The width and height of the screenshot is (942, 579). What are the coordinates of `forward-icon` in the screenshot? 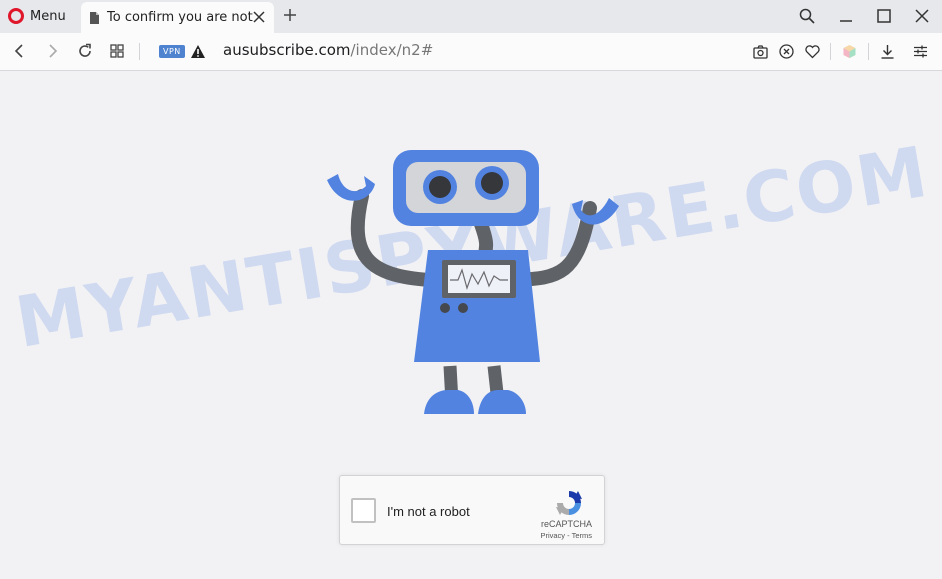 It's located at (52, 51).